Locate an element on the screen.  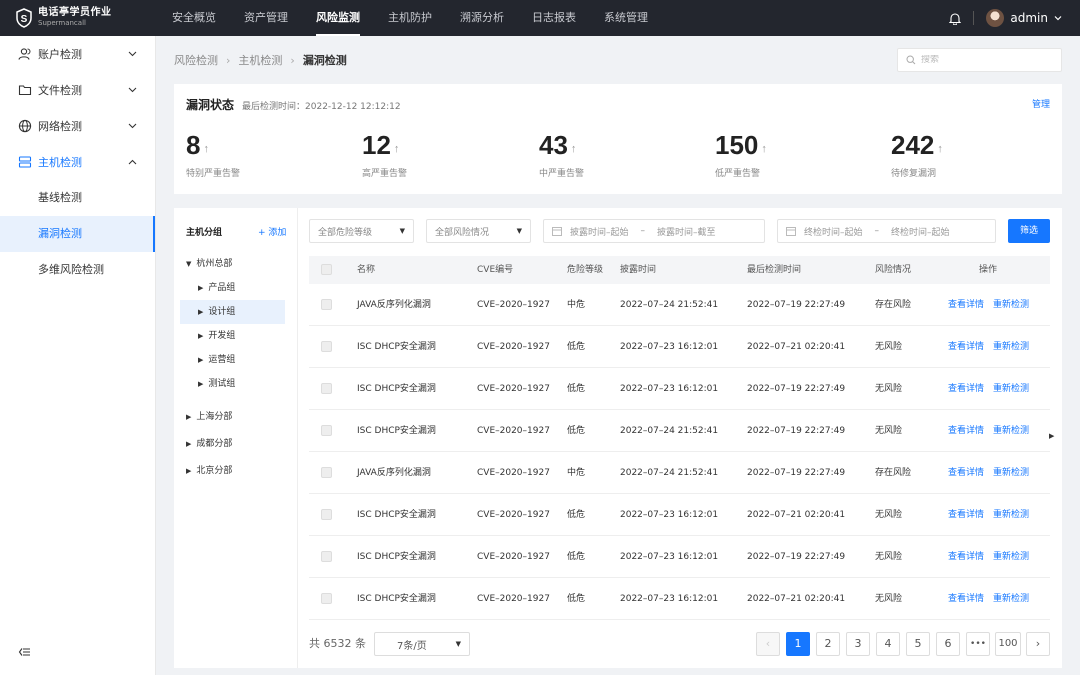
tree-node-design: ▶ 设计组 is located at coordinates (232, 312).